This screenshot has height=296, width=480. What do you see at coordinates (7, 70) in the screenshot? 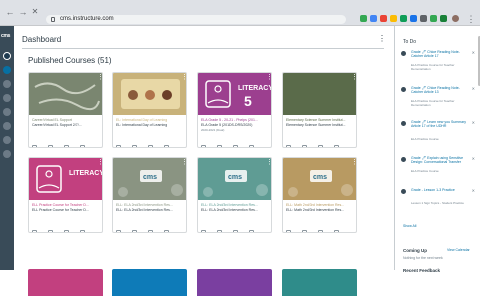
I see `dashboard-icon` at bounding box center [7, 70].